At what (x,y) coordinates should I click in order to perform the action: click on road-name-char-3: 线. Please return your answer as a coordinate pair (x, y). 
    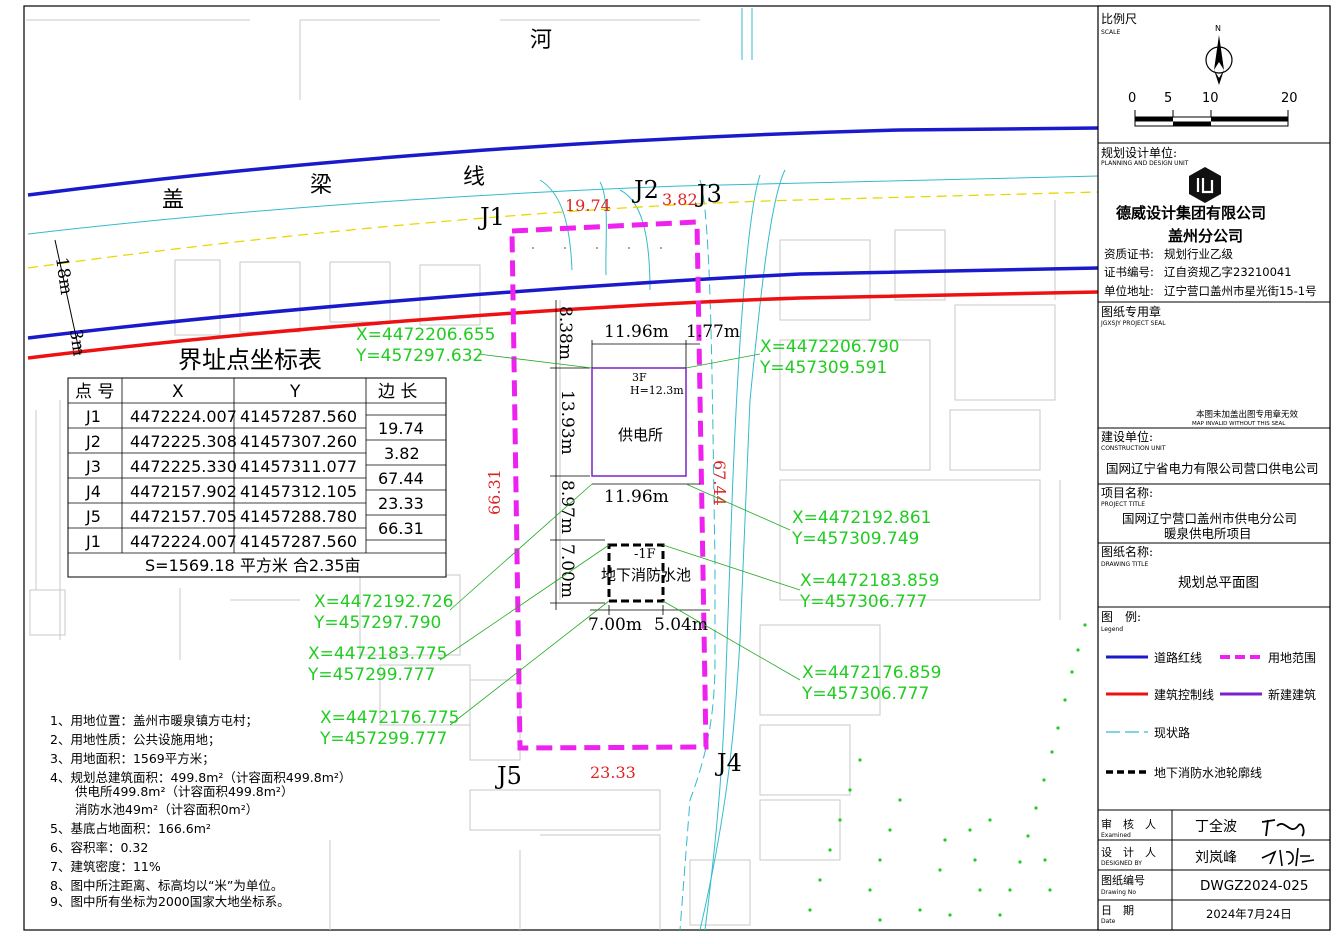
    Looking at the image, I should click on (474, 177).